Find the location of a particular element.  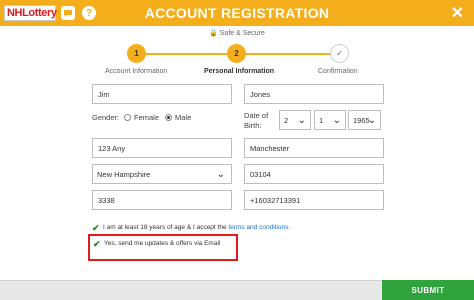

state-select: New Hampshire ⌄ is located at coordinates (162, 174).